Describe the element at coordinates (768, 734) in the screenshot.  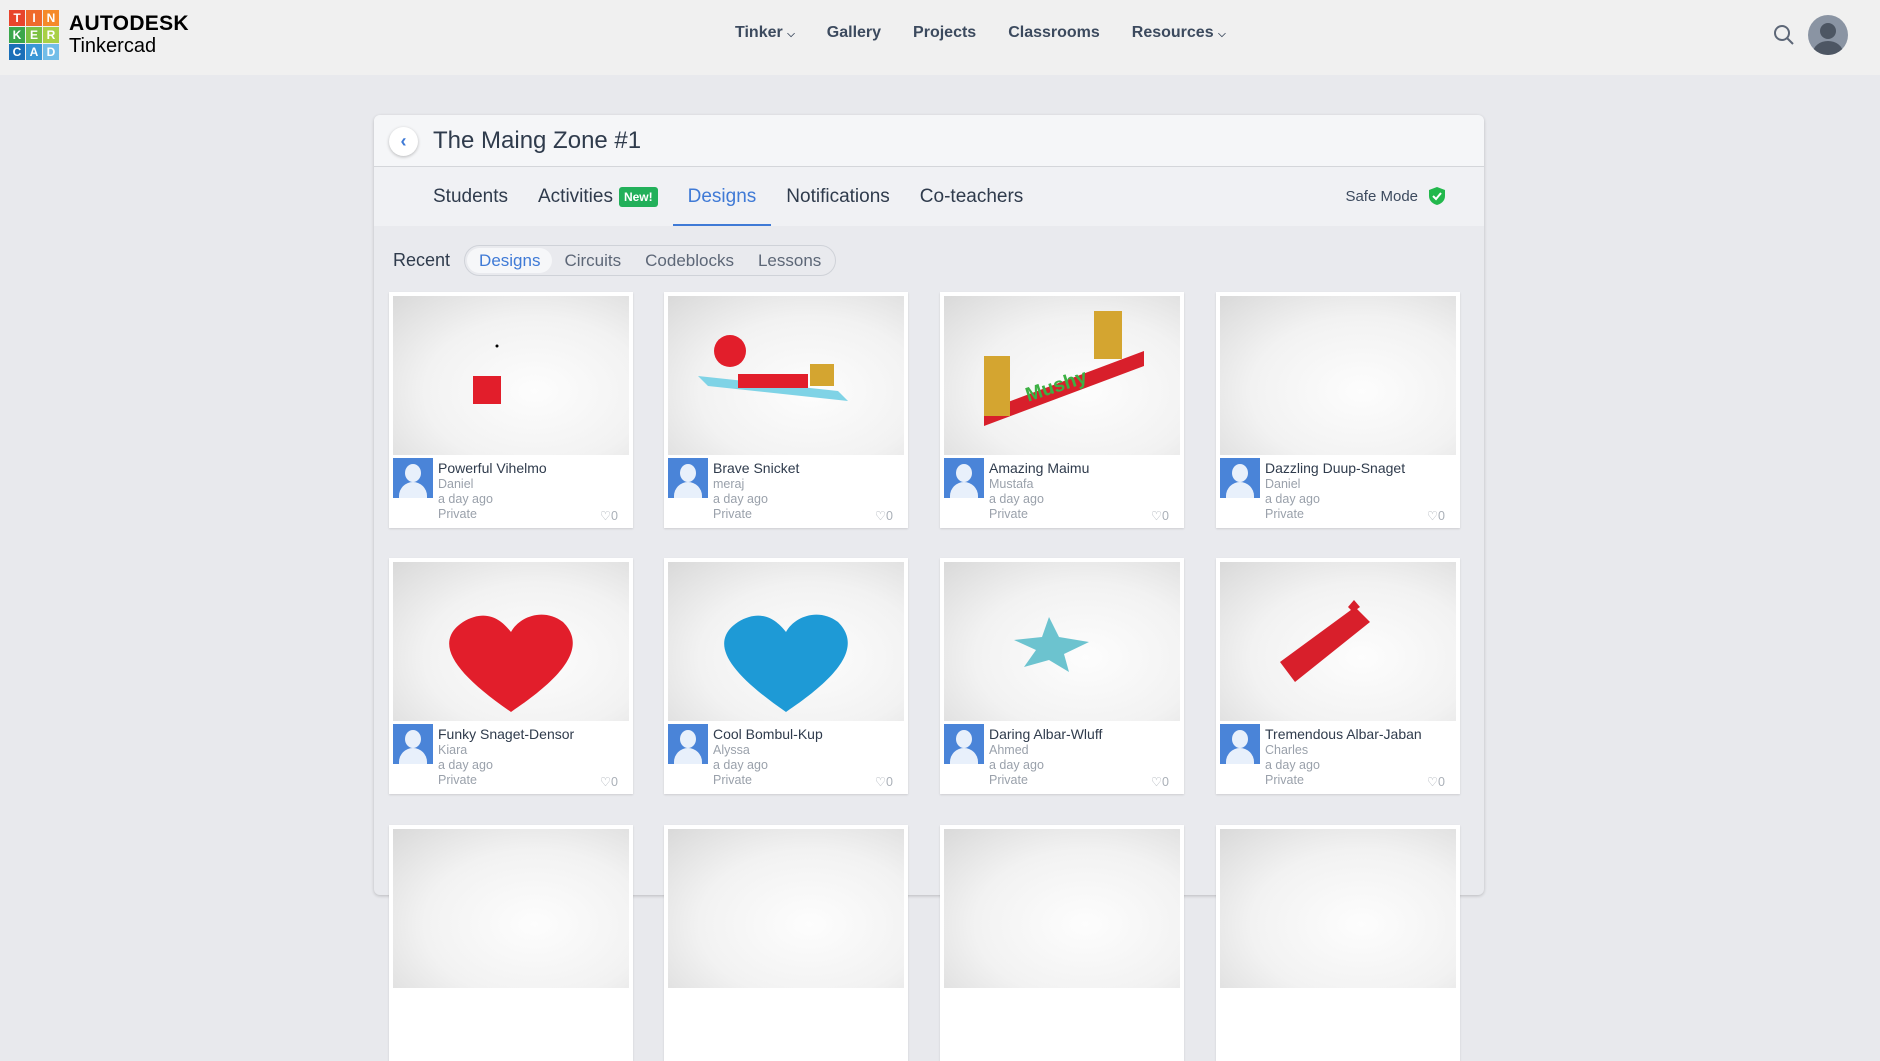
I see `design-name: Cool Bombul-Kup` at that location.